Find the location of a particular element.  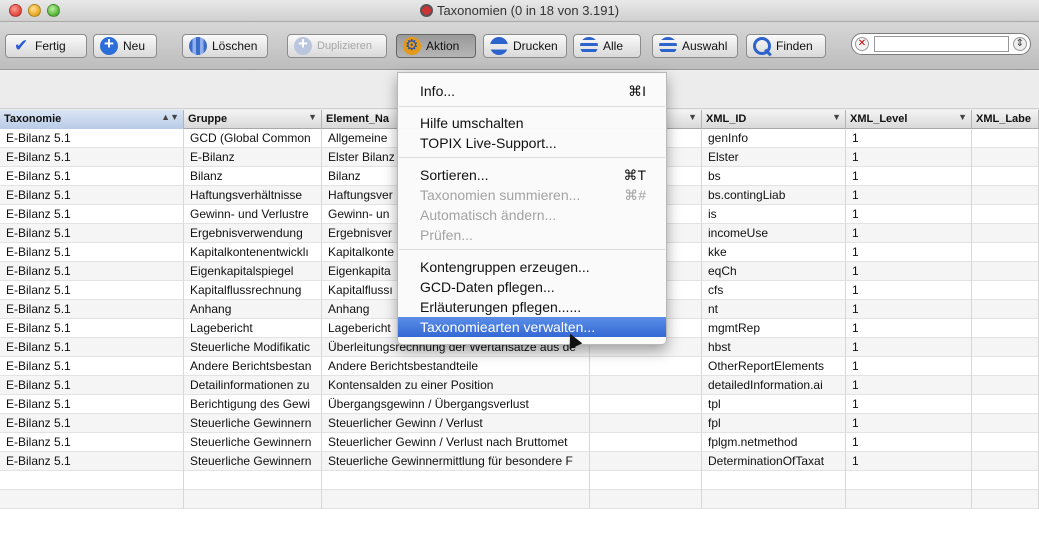

table-cell: Eigenkapitalspiegel is located at coordinates (253, 271).